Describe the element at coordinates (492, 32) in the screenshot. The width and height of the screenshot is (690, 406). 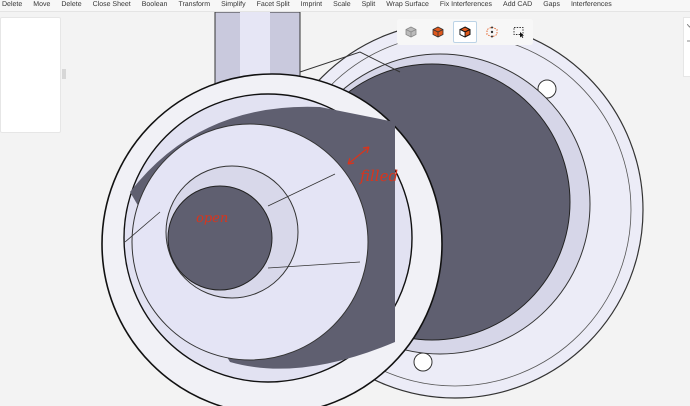
I see `cube-vertices-icon` at that location.